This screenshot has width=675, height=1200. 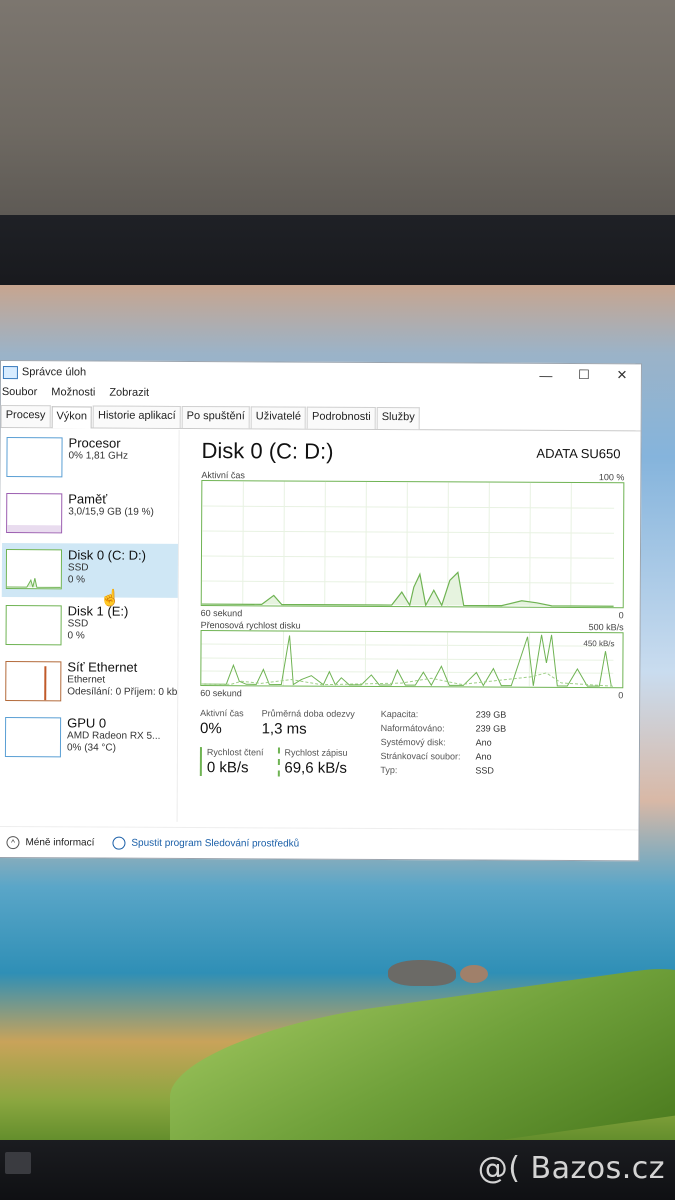 What do you see at coordinates (86, 680) in the screenshot?
I see `resource-detail: Ethernet` at bounding box center [86, 680].